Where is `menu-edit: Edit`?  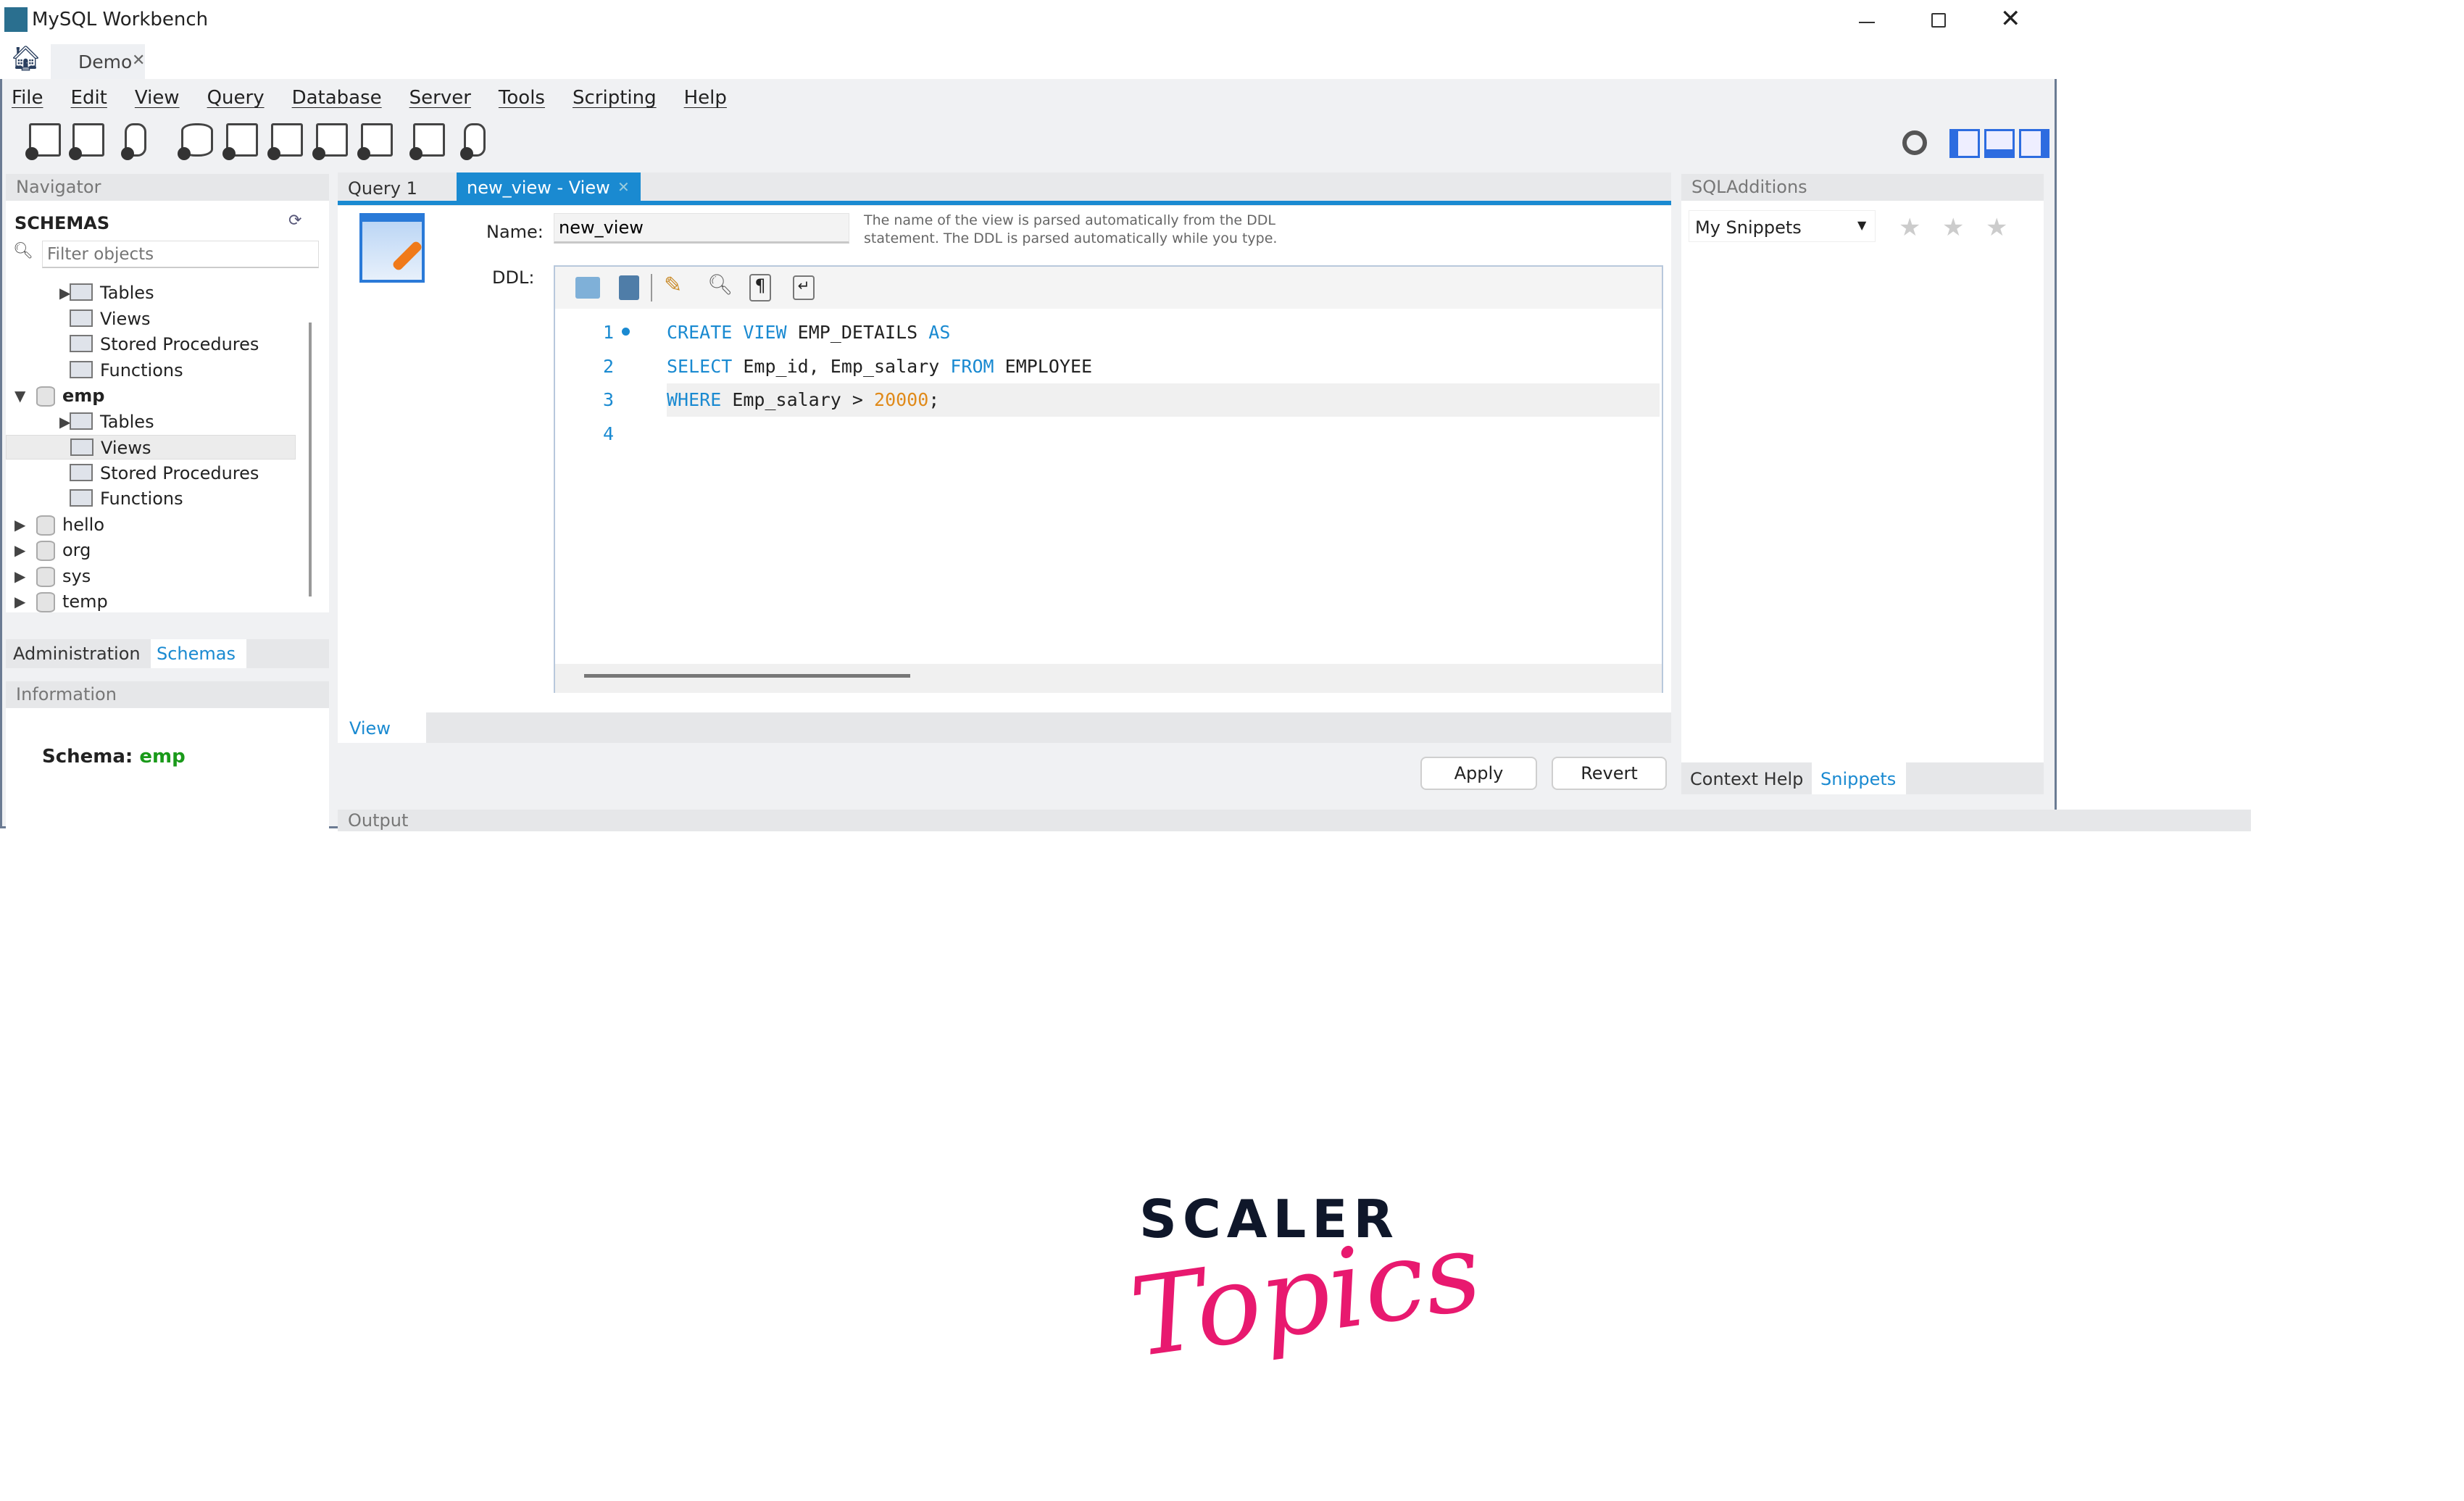
menu-edit: Edit is located at coordinates (89, 101).